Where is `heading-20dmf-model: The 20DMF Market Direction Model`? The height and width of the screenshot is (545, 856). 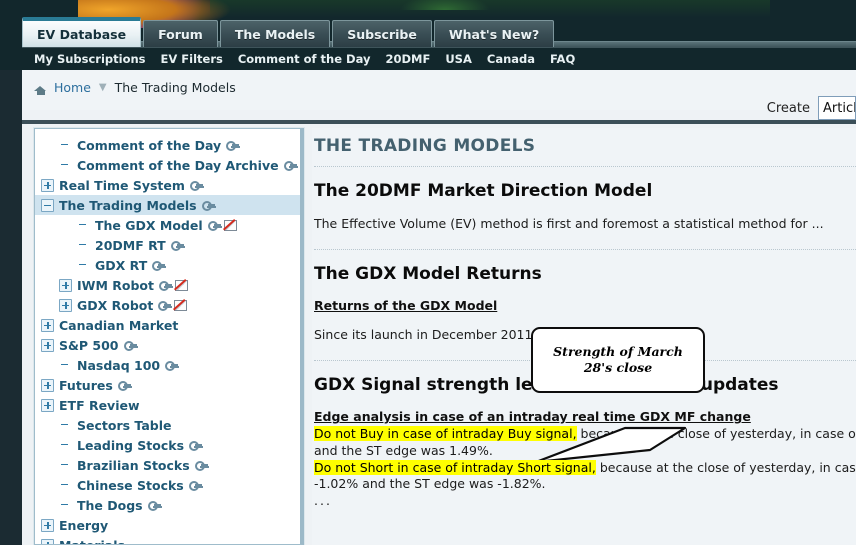
heading-20dmf-model: The 20DMF Market Direction Model is located at coordinates (483, 191).